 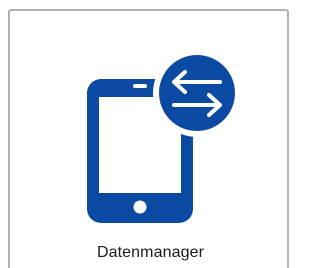 I want to click on sync-arrows-icon, so click(x=196, y=93).